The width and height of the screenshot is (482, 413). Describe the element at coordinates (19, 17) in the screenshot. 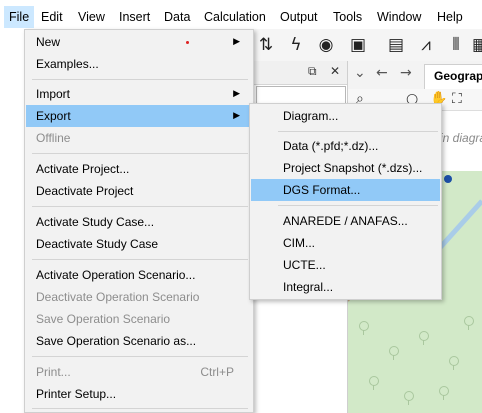

I see `menu-file: File` at that location.